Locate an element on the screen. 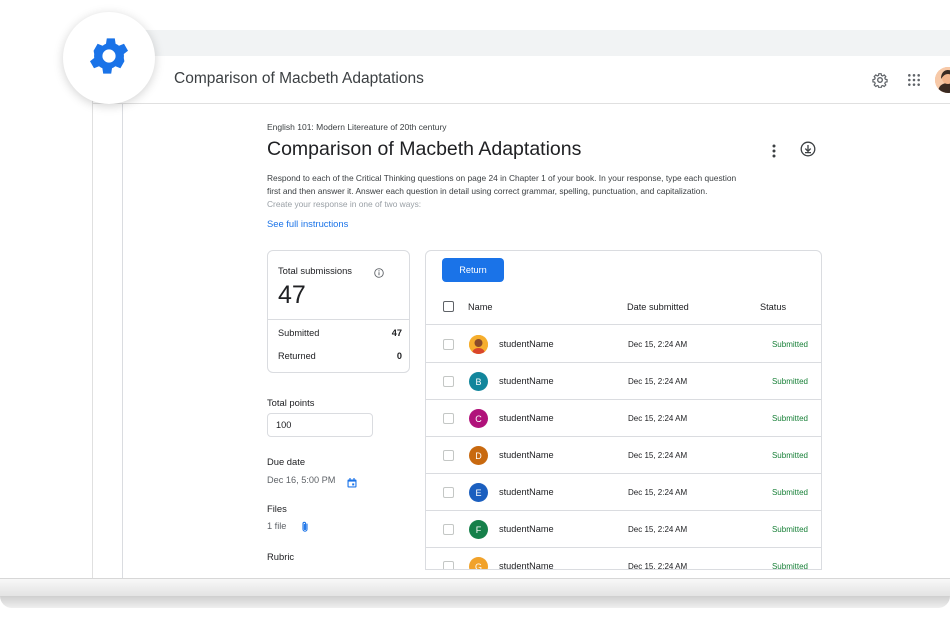 The height and width of the screenshot is (624, 950). submitted-label: Submitted is located at coordinates (299, 333).